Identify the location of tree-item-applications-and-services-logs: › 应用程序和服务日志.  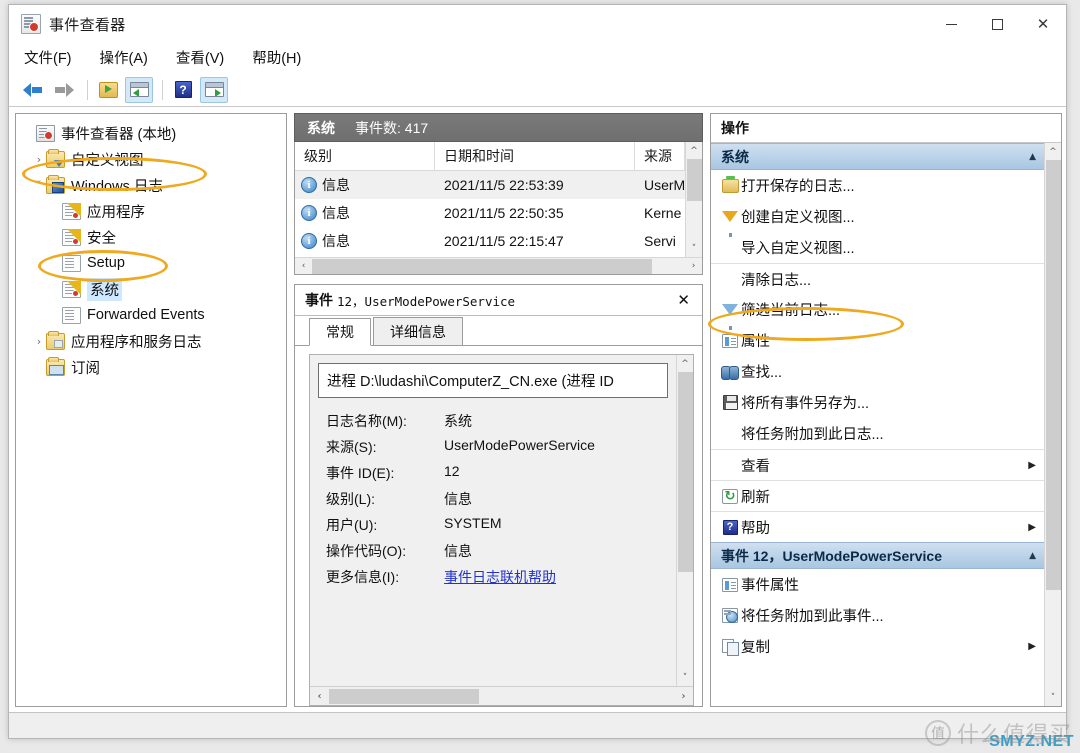
(151, 341).